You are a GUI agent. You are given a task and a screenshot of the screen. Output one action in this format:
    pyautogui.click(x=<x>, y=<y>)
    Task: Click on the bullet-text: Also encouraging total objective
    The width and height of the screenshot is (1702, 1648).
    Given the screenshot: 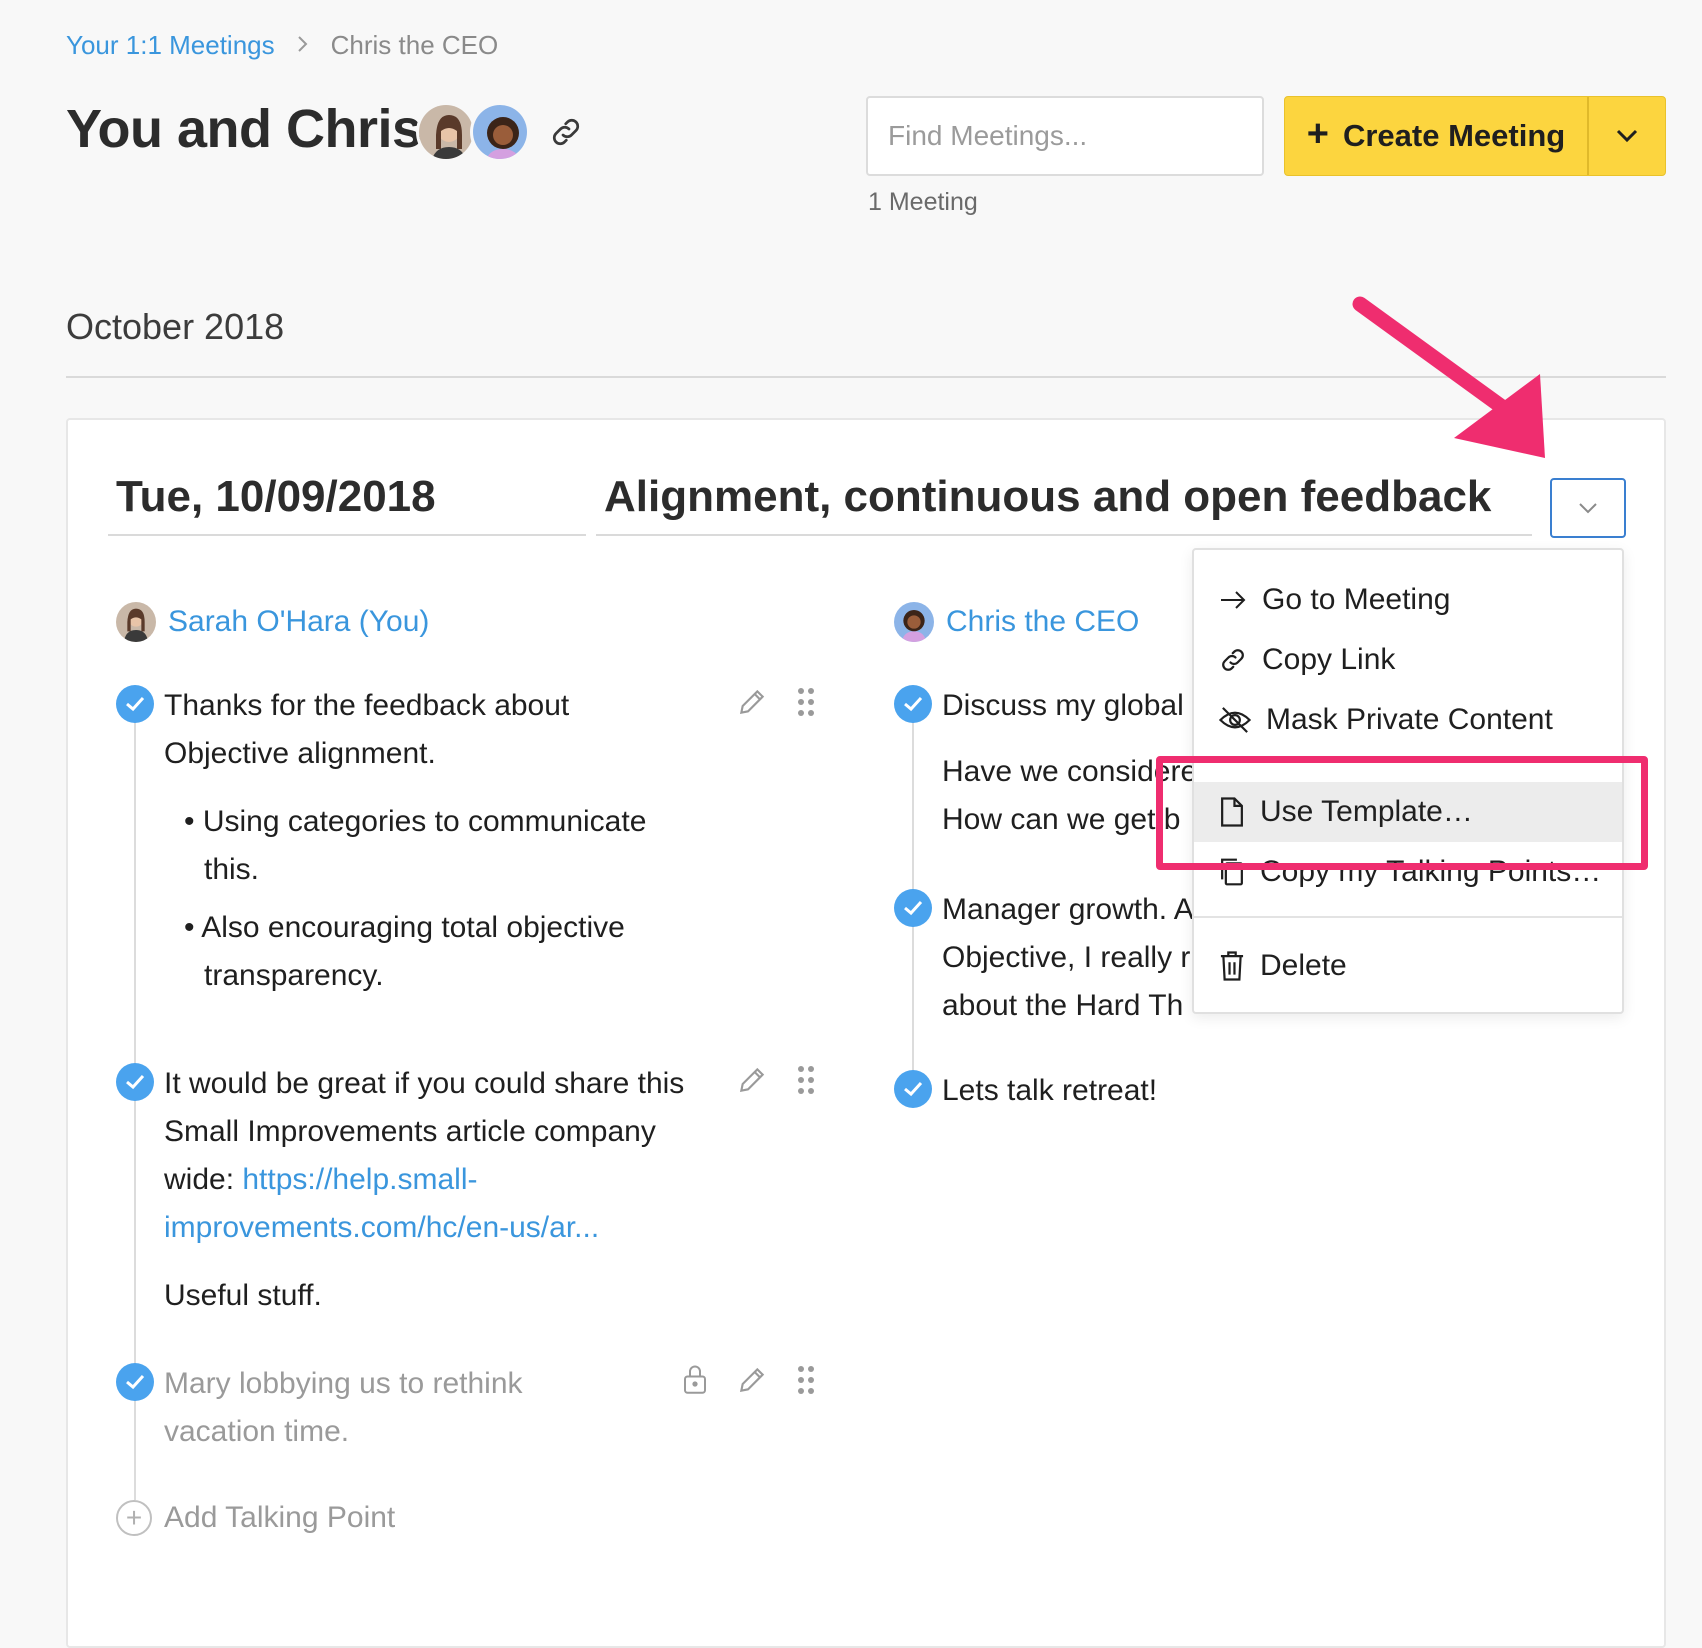 What is the action you would take?
    pyautogui.click(x=413, y=927)
    